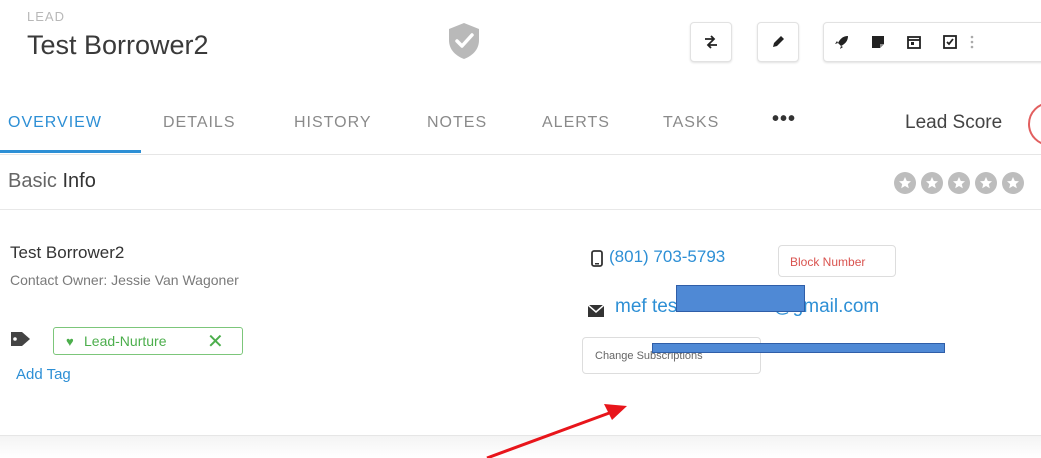 The width and height of the screenshot is (1041, 458). What do you see at coordinates (667, 257) in the screenshot?
I see `phone-link: (801) 703-5793` at bounding box center [667, 257].